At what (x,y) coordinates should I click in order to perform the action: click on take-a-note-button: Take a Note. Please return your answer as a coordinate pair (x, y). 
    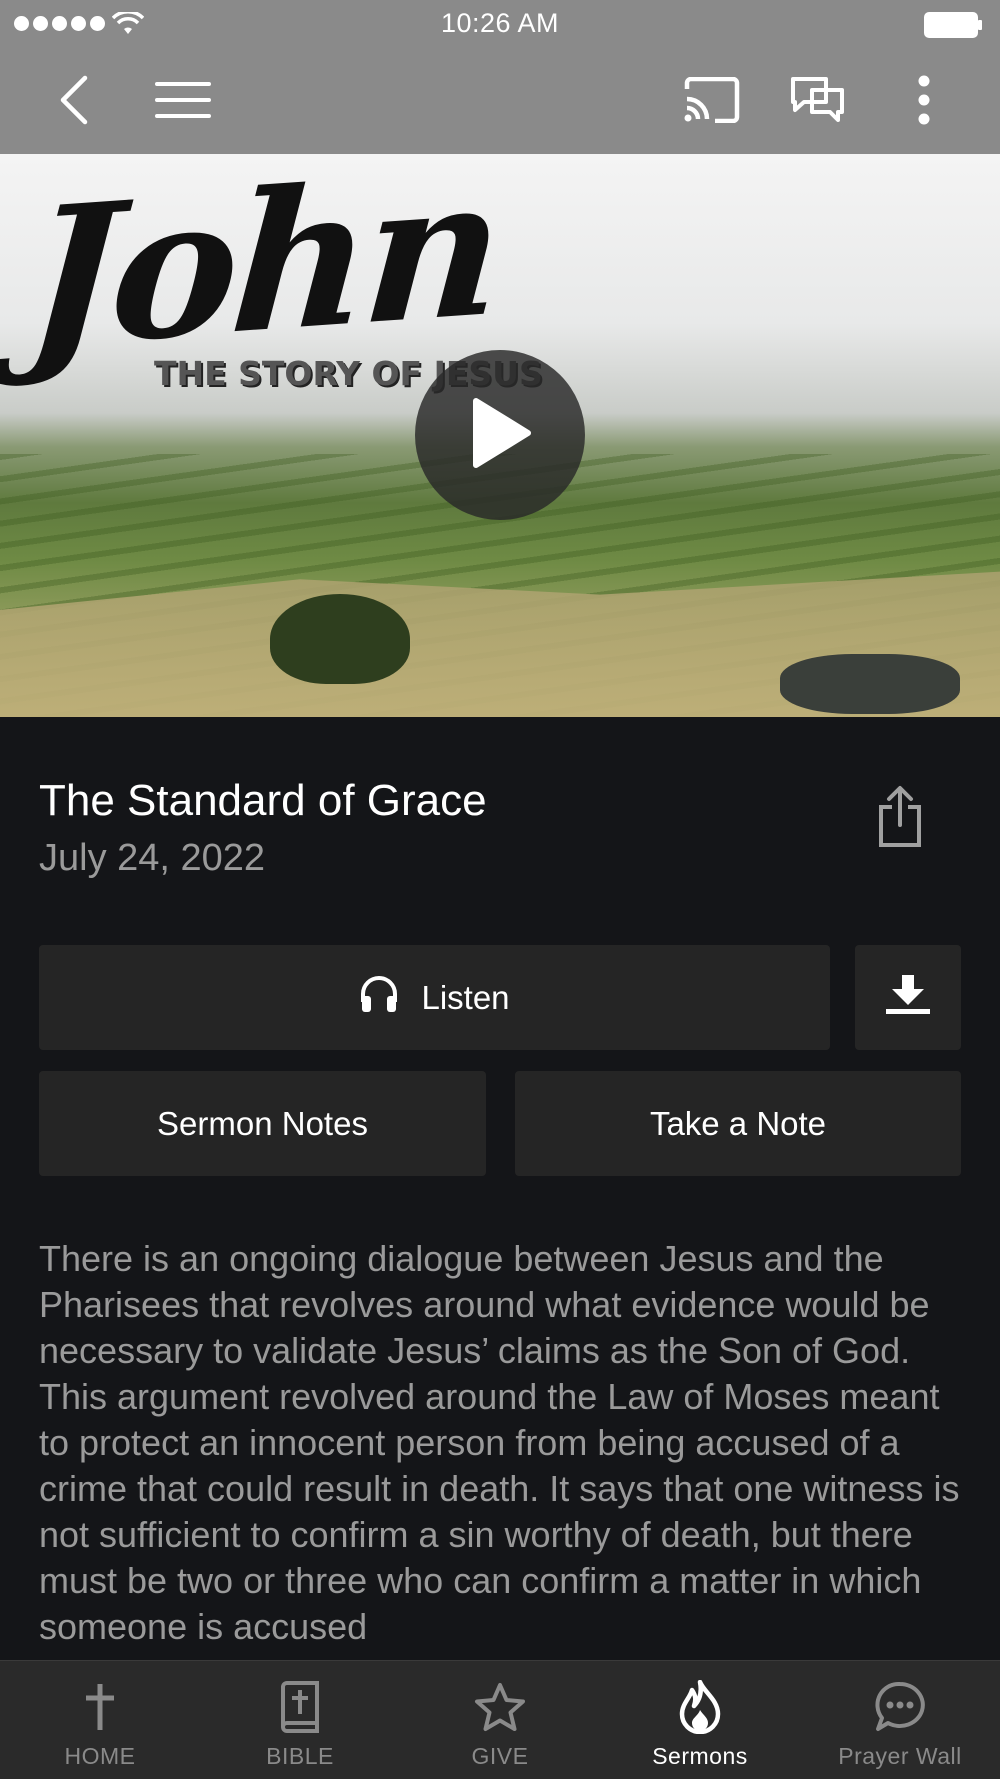
    Looking at the image, I should click on (738, 1123).